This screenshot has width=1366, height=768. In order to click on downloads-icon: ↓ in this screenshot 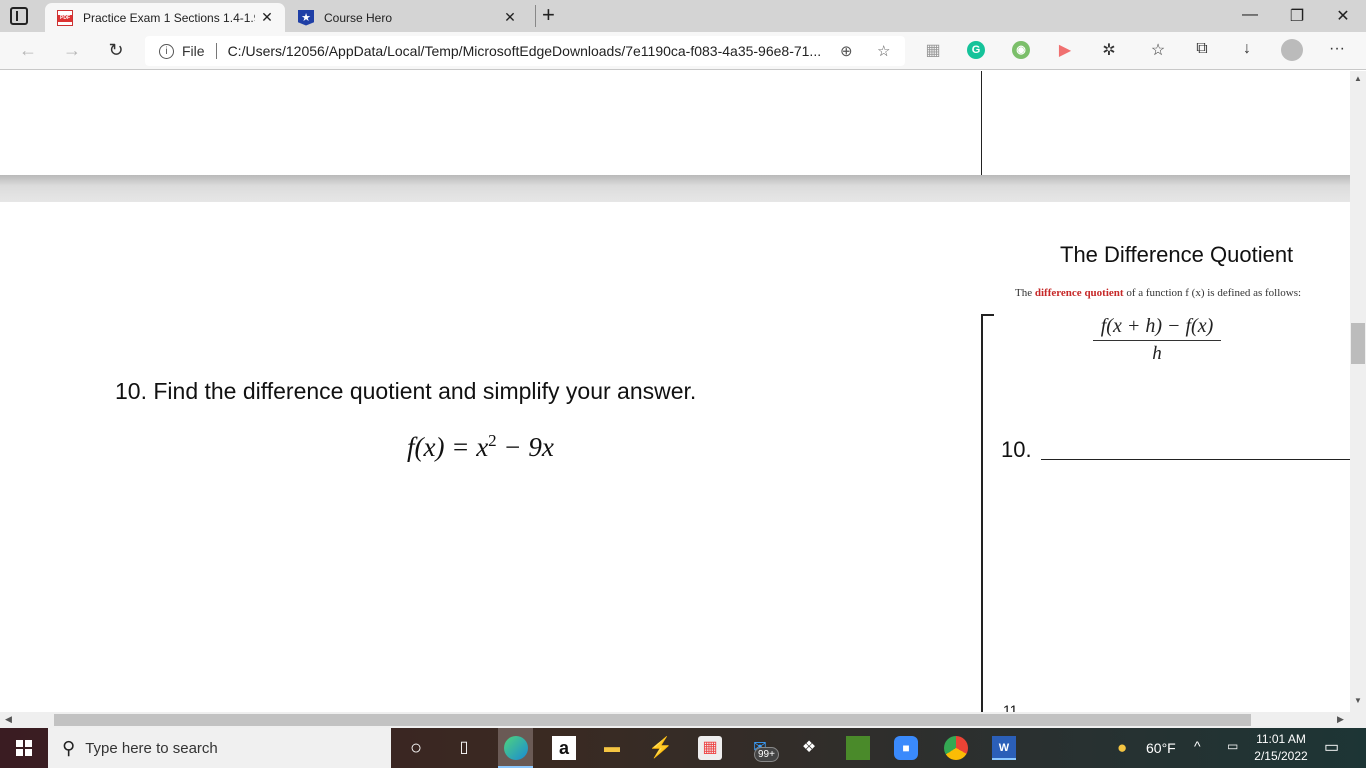, I will do `click(1247, 49)`.